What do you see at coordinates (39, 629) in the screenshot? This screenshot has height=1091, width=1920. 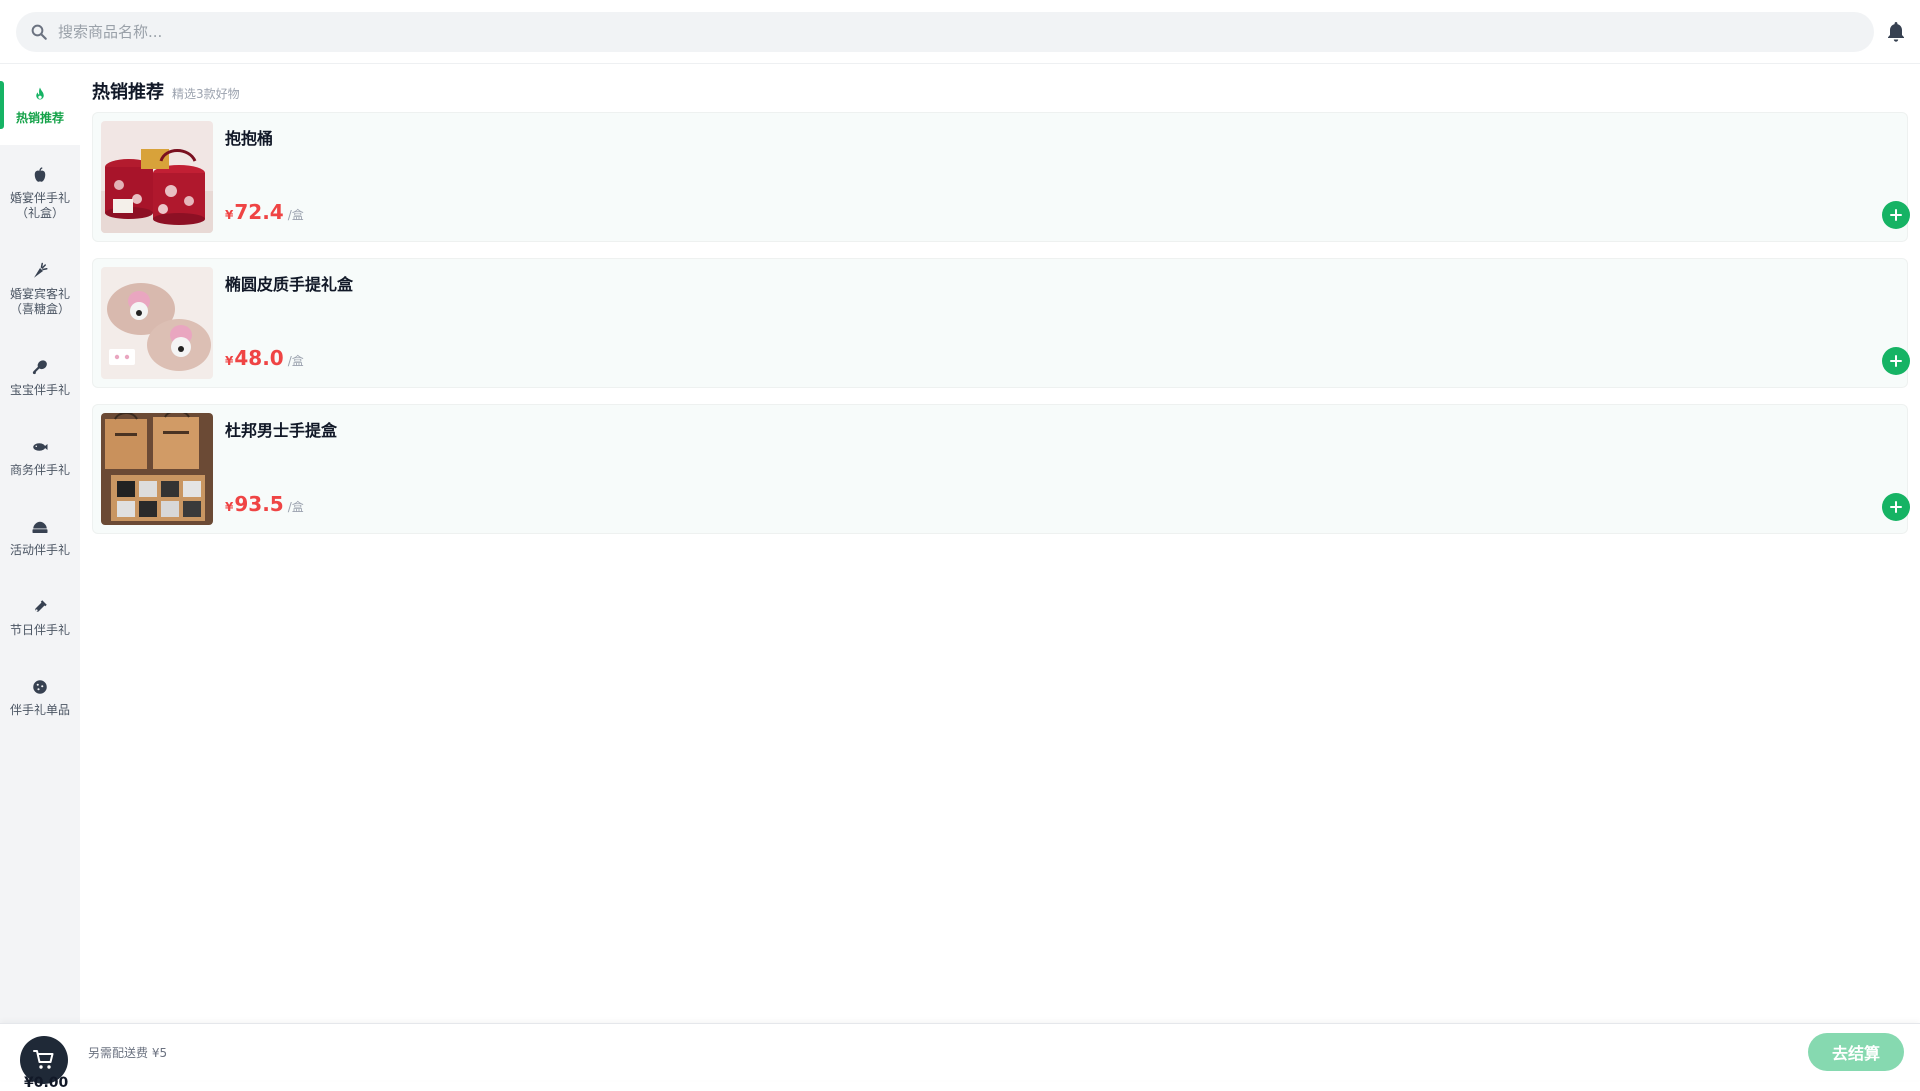 I see `sidebar-item-label: 节日伴手礼` at bounding box center [39, 629].